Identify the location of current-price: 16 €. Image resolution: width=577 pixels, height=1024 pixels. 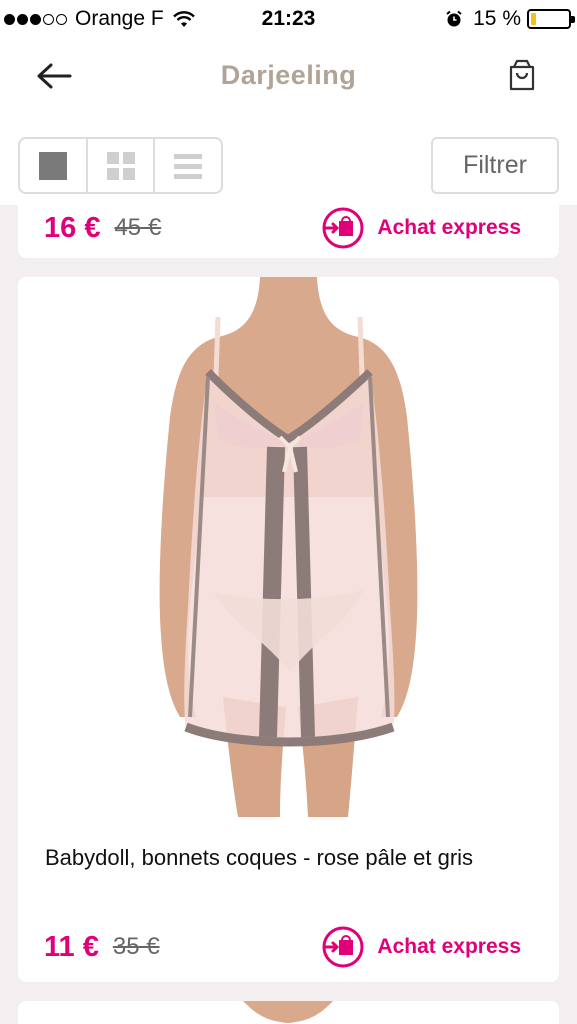
(72, 227).